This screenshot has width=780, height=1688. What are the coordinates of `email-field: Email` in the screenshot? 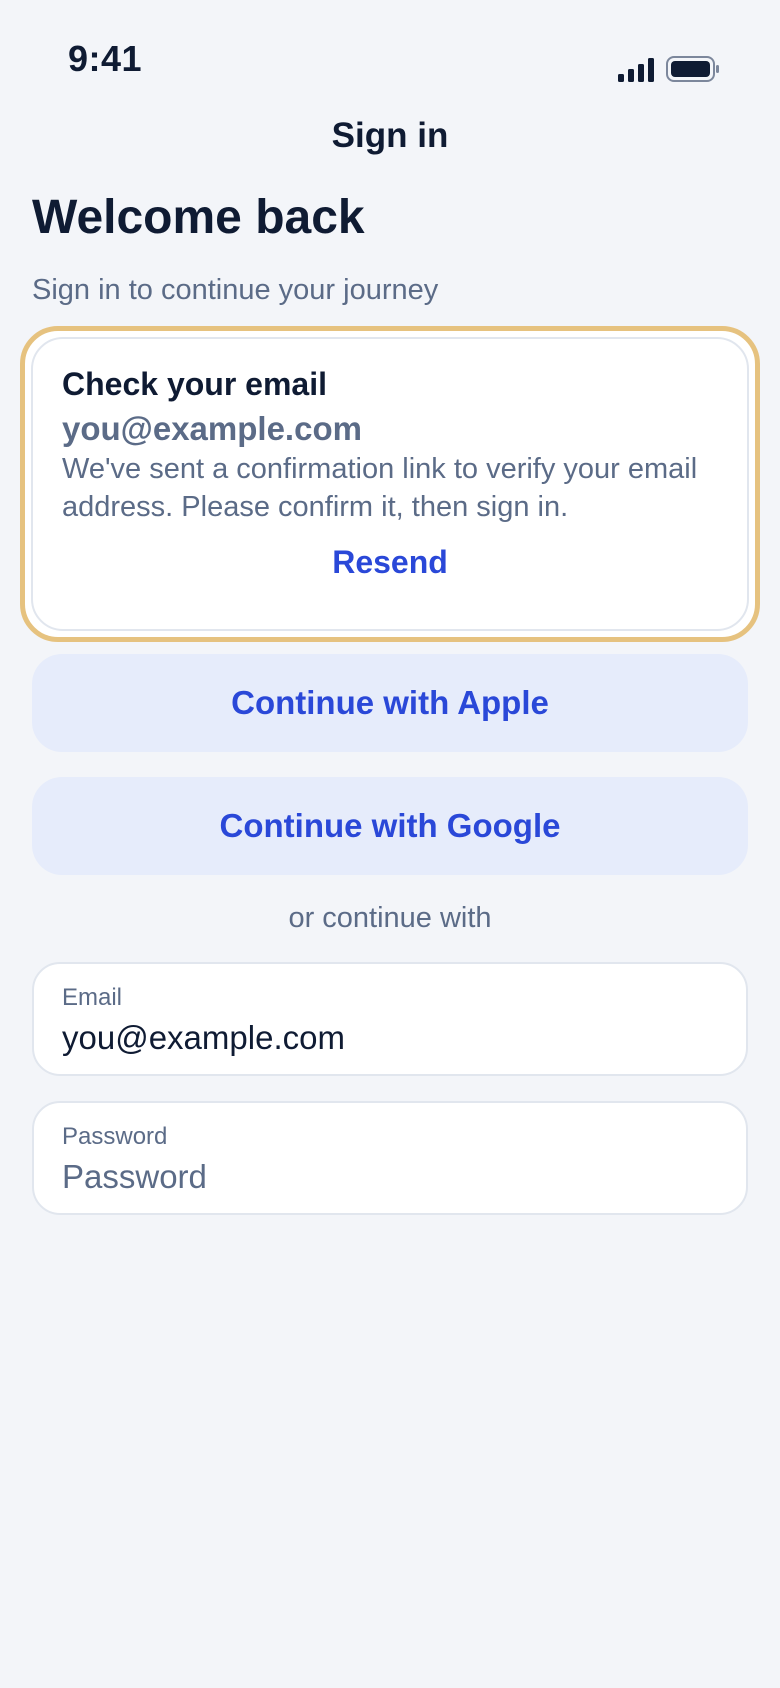 It's located at (390, 1019).